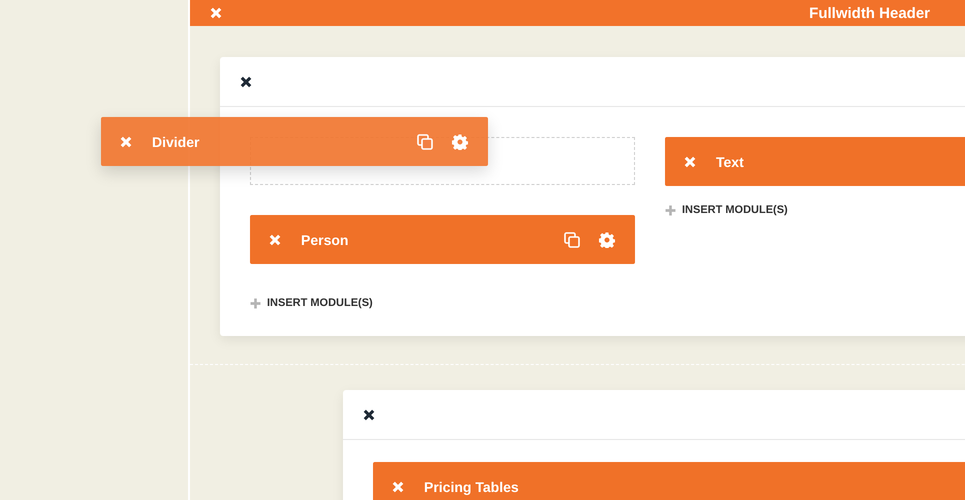 This screenshot has height=500, width=965. I want to click on dragged-module: Divider, so click(294, 141).